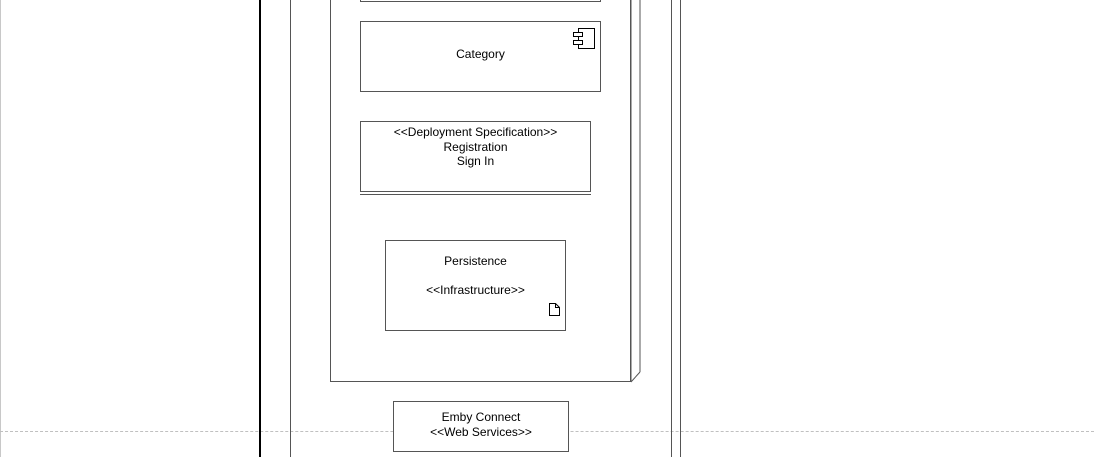 The width and height of the screenshot is (1094, 457). Describe the element at coordinates (480, 54) in the screenshot. I see `category-label: Category` at that location.